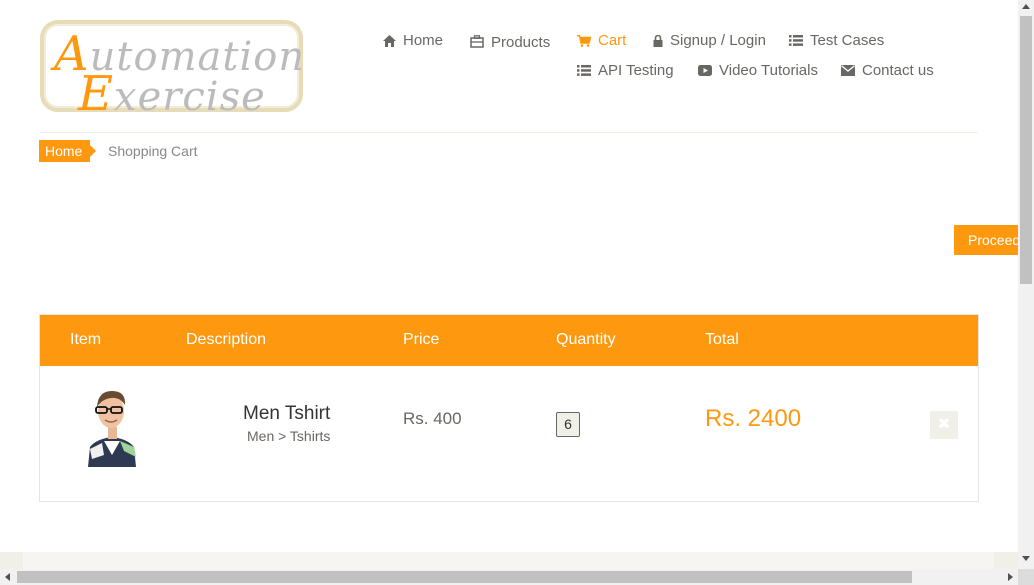  Describe the element at coordinates (1026, 558) in the screenshot. I see `scroll-down-icon` at that location.